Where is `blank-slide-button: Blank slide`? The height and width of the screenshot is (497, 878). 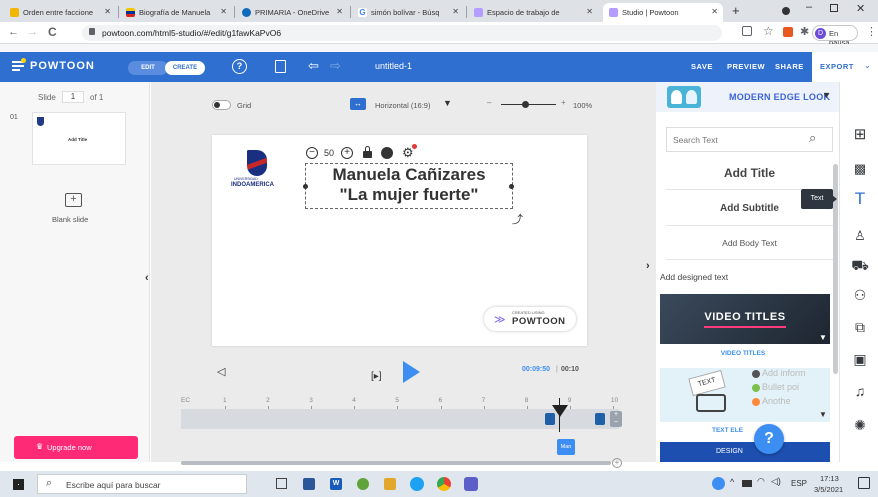 blank-slide-button: Blank slide is located at coordinates (70, 219).